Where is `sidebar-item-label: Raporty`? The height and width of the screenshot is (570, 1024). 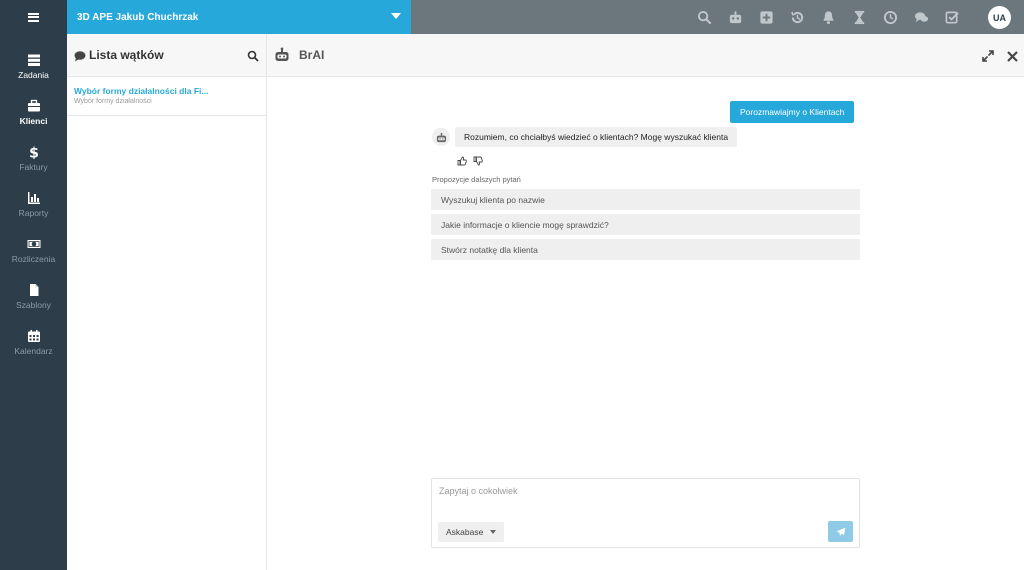
sidebar-item-label: Raporty is located at coordinates (33, 213).